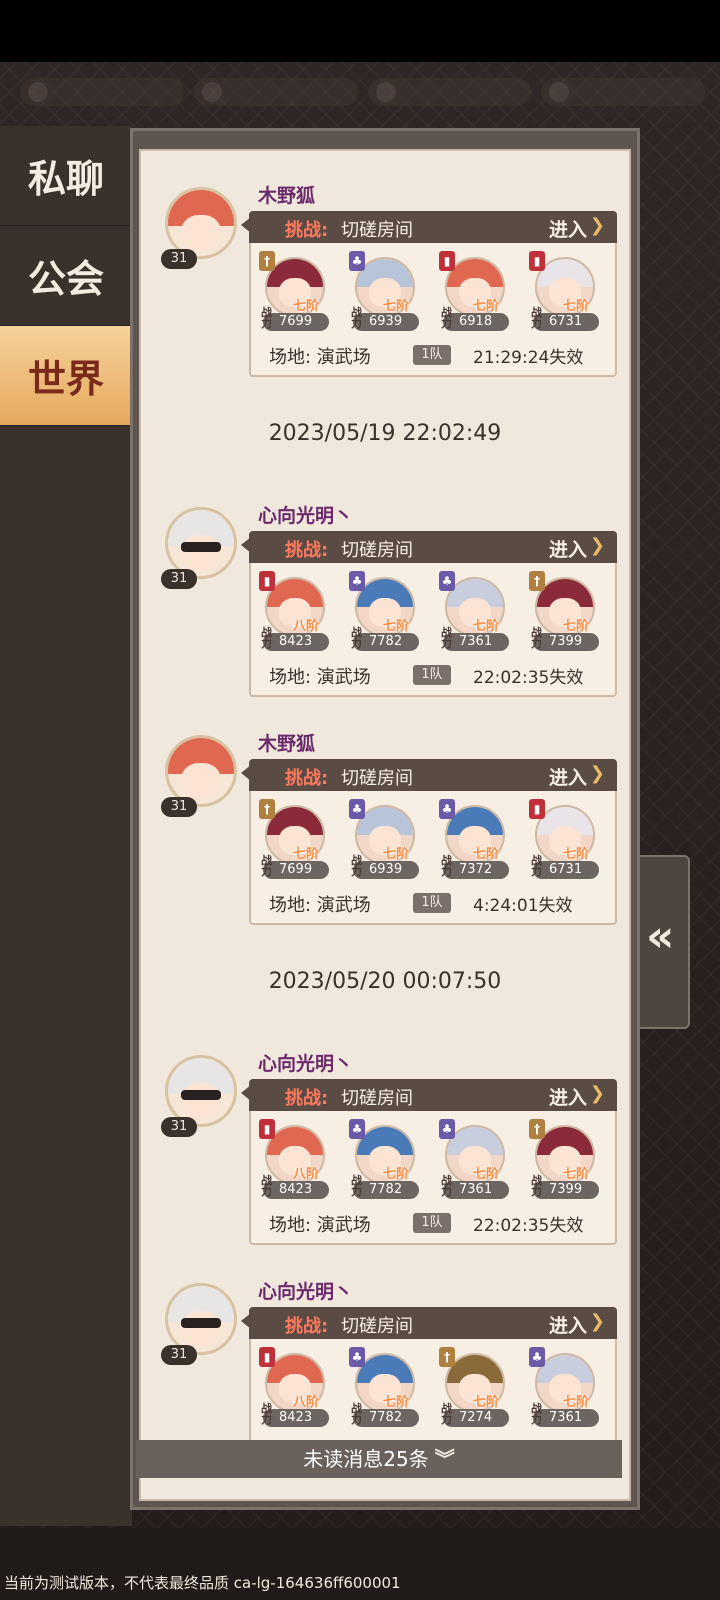 Image resolution: width=720 pixels, height=1600 pixels. What do you see at coordinates (66, 176) in the screenshot?
I see `tab-private: 私聊` at bounding box center [66, 176].